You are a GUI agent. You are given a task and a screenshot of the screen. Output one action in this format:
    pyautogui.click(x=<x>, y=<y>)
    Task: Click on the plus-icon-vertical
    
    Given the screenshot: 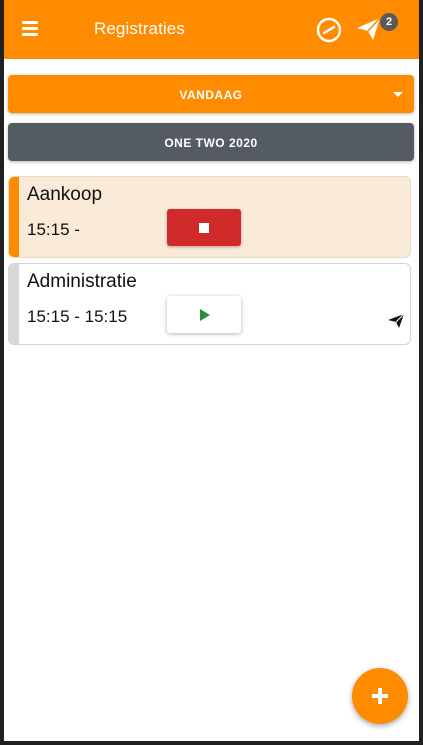 What is the action you would take?
    pyautogui.click(x=380, y=696)
    